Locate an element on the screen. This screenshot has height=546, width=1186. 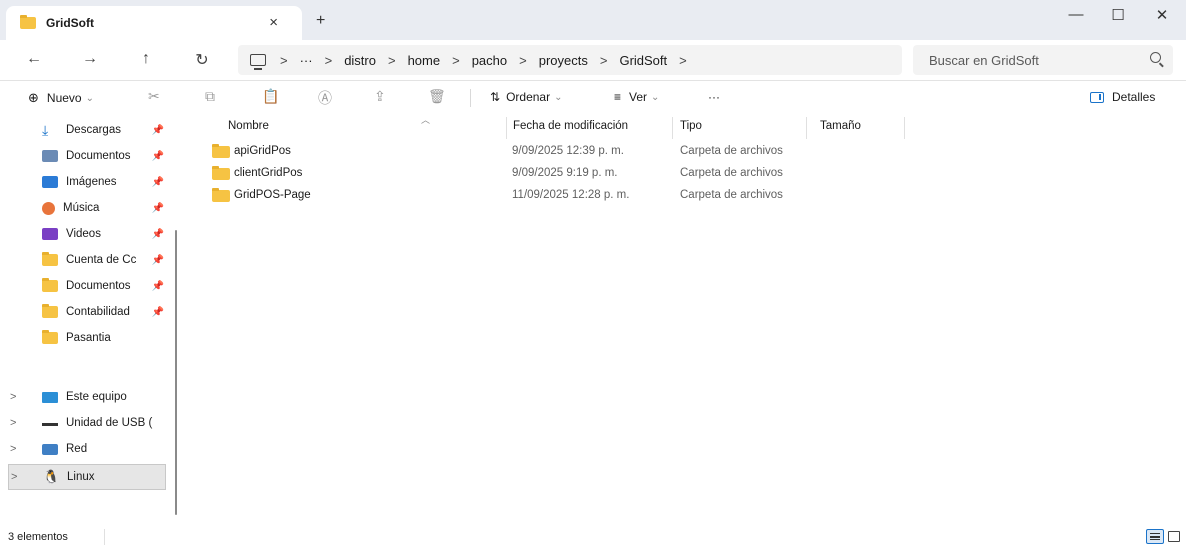
column-header-size: Tamaño is located at coordinates (840, 126).